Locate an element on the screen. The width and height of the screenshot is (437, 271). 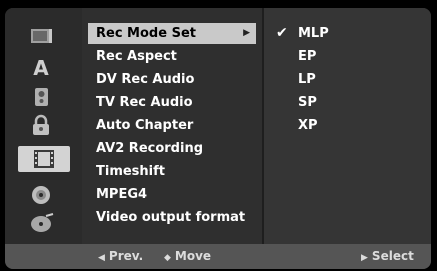
menu-item-label: Auto Chapter is located at coordinates (145, 125).